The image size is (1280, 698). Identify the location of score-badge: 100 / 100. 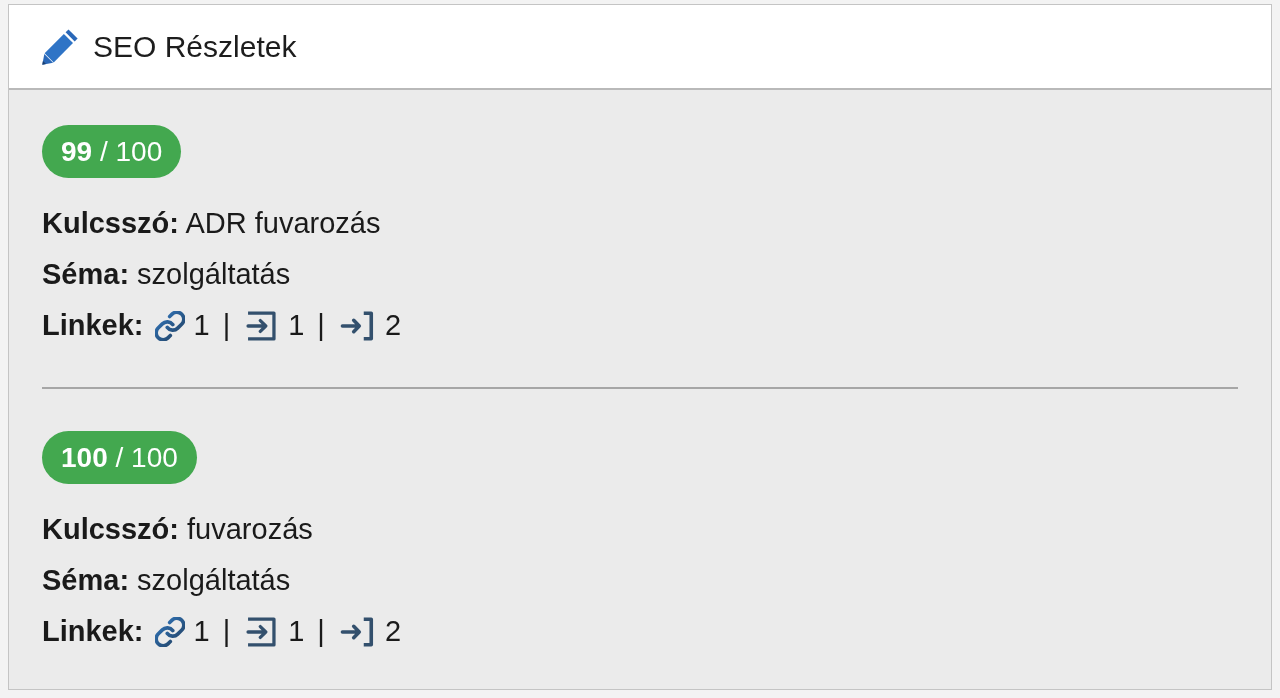
(119, 457).